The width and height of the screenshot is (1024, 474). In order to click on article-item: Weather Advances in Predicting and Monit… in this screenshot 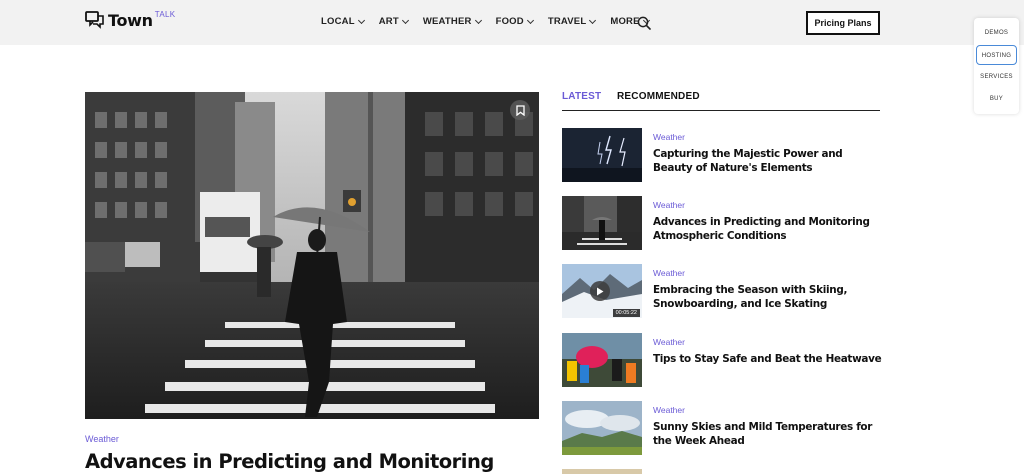, I will do `click(722, 223)`.